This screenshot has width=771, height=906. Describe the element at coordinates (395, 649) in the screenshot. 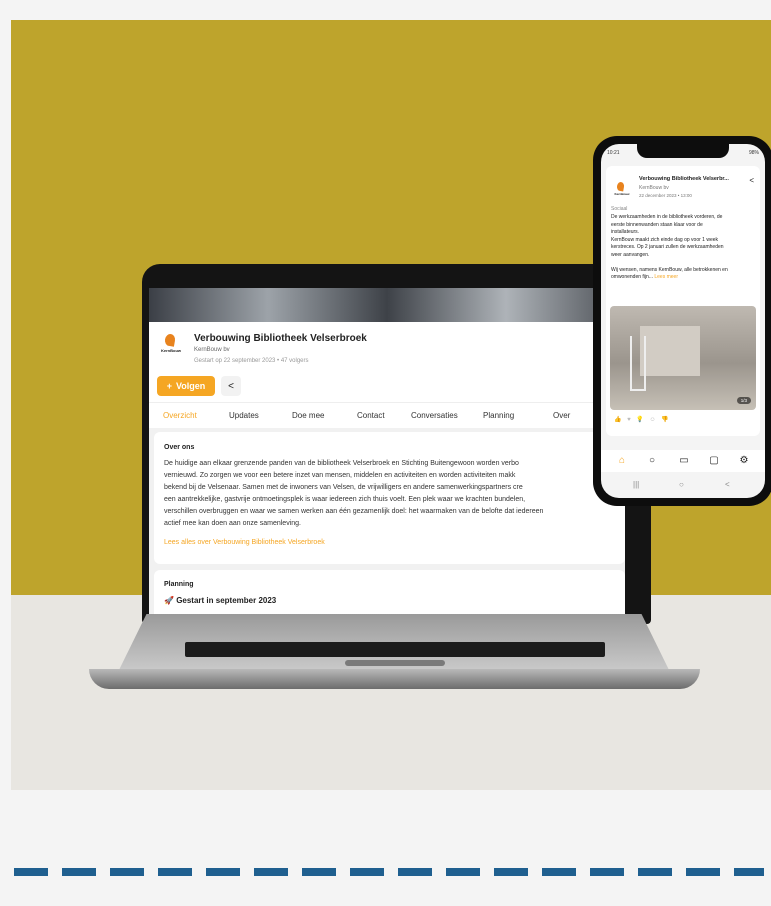

I see `laptop-keyboard` at that location.